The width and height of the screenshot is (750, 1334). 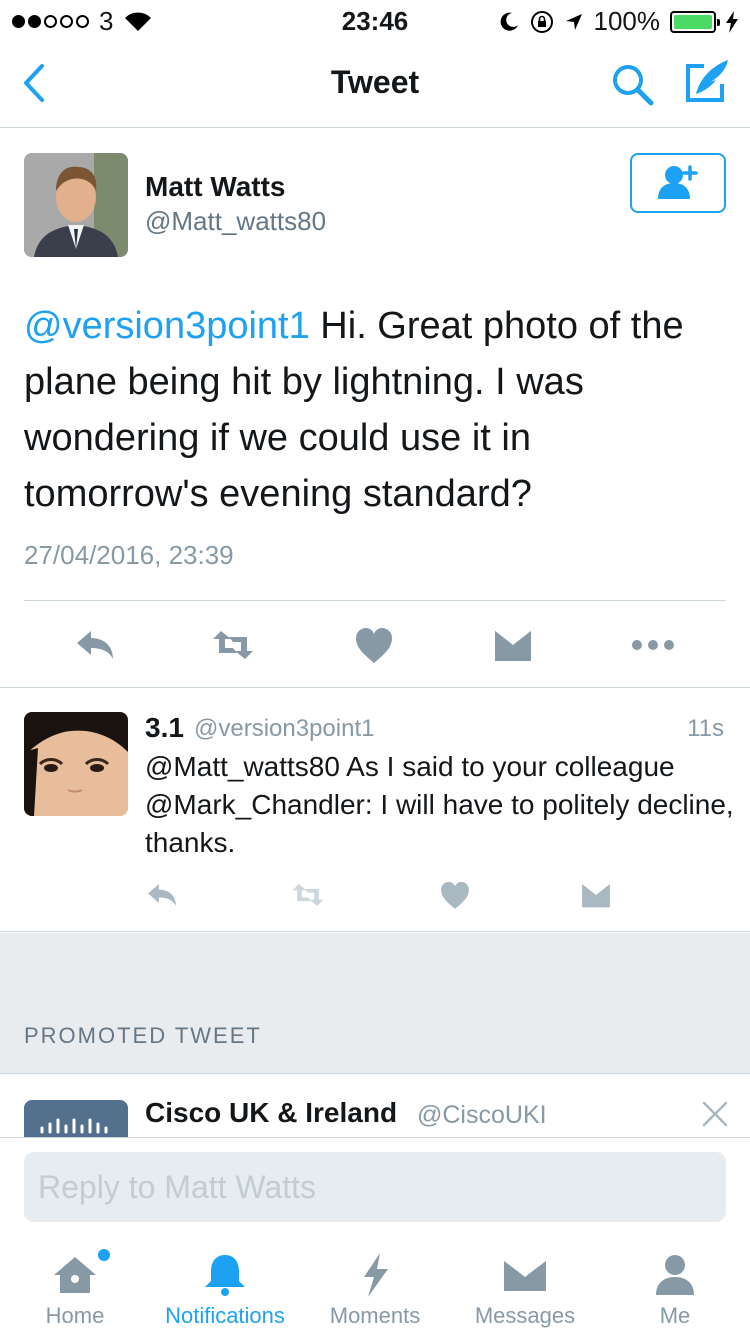 What do you see at coordinates (143, 1035) in the screenshot?
I see `promoted-label: PROMOTED TWEET` at bounding box center [143, 1035].